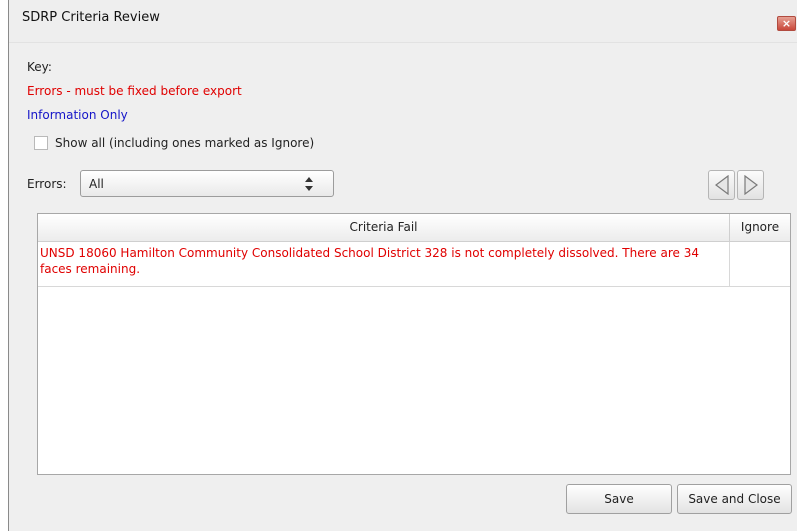  I want to click on window-title: SDRP Criteria Review, so click(91, 17).